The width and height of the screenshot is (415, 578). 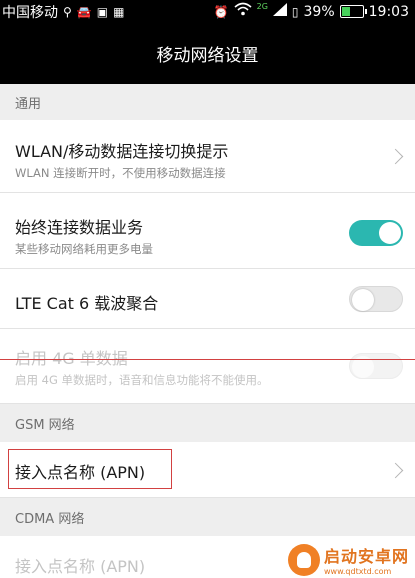 What do you see at coordinates (376, 299) in the screenshot?
I see `lte-ca-toggle` at bounding box center [376, 299].